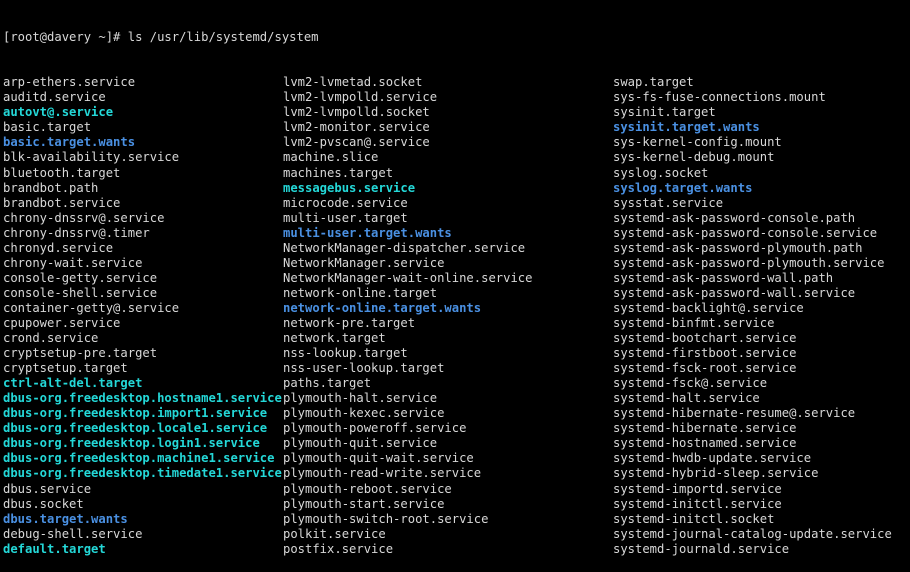  Describe the element at coordinates (385, 519) in the screenshot. I see `file-entry-file: plymouth-switch-root.service` at that location.